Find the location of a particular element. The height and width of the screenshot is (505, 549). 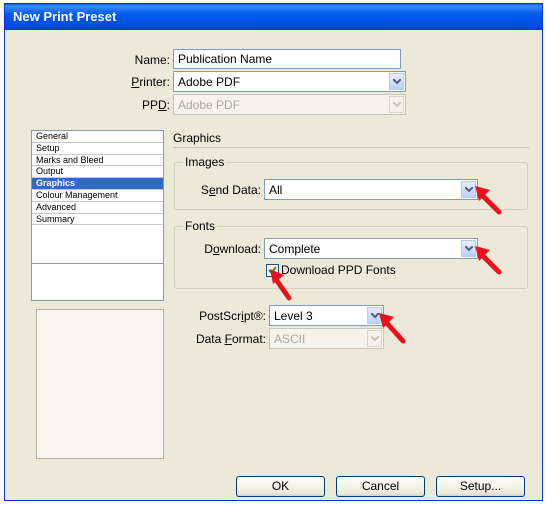

download-ppd-fonts-label: Download PPD Fonts is located at coordinates (338, 270).